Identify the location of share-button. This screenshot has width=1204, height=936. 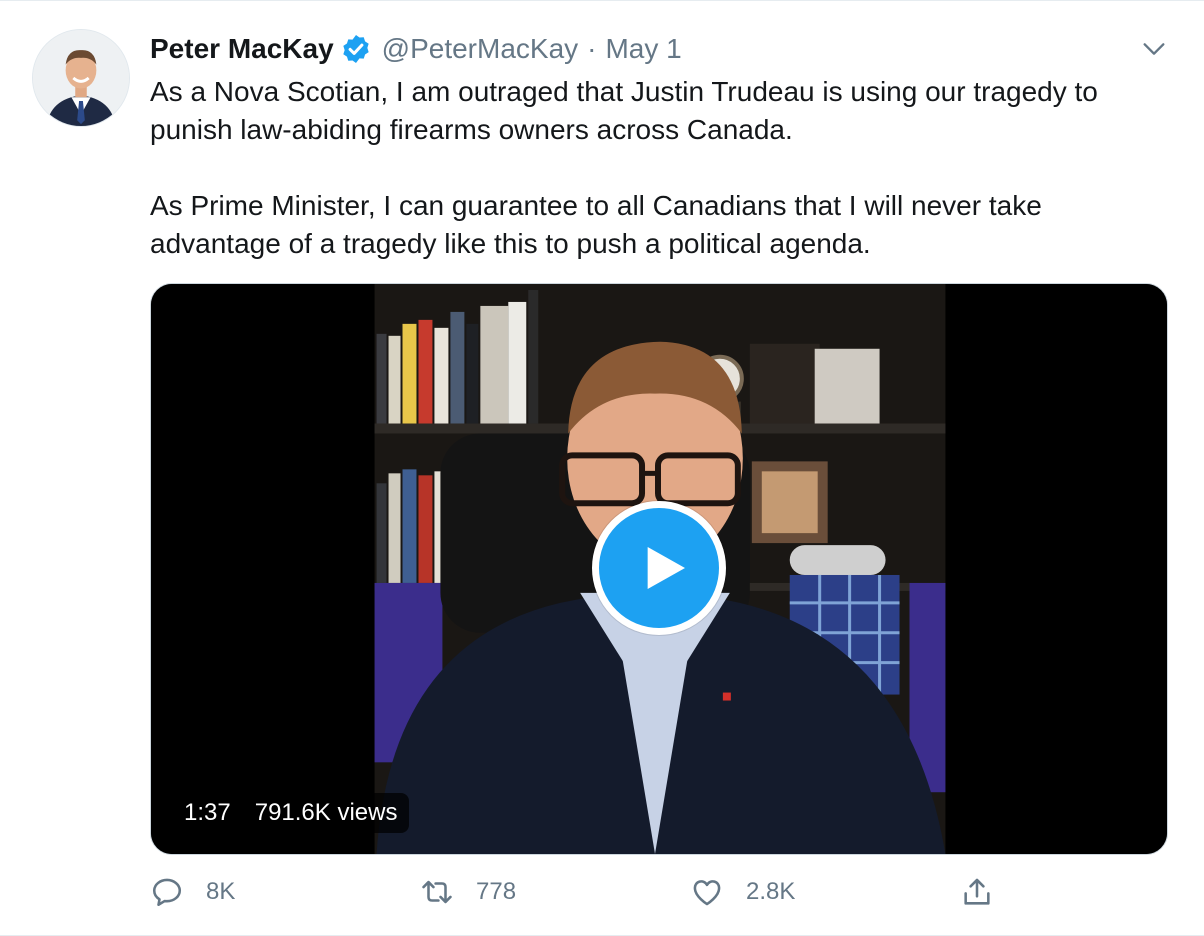
(977, 892).